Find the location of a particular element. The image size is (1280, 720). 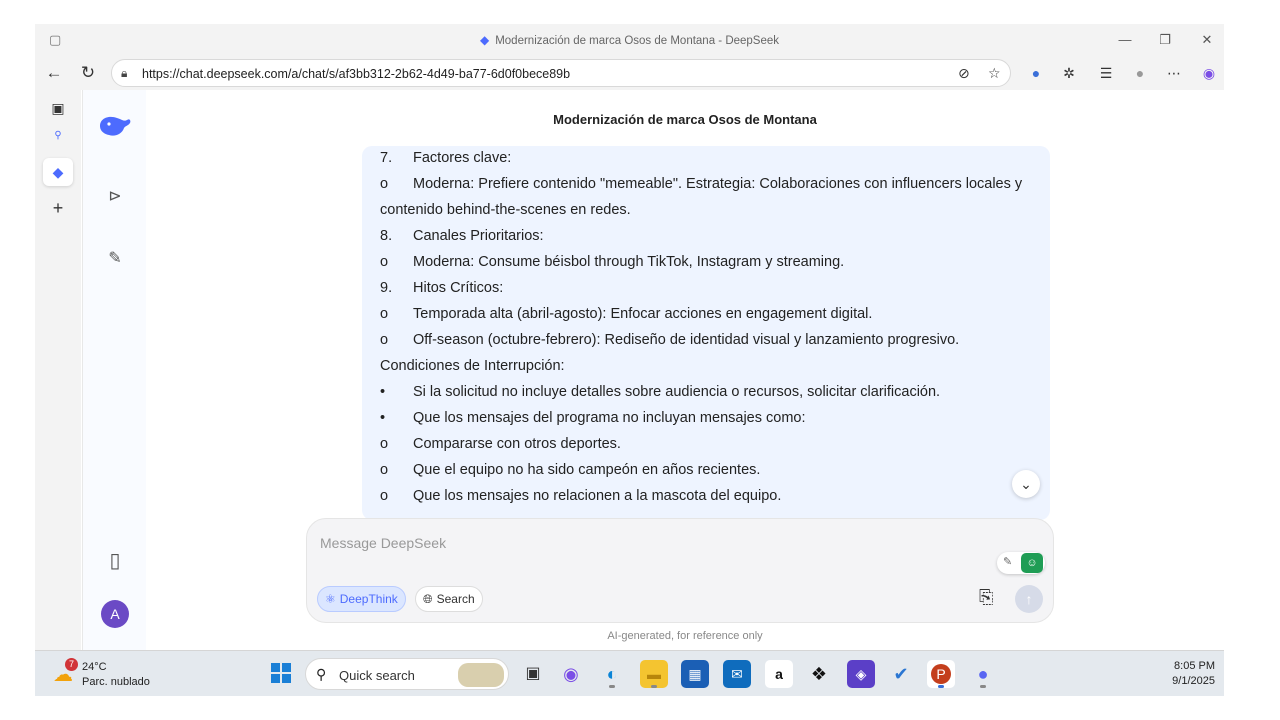

search-toggle: 🌐︎ Search is located at coordinates (449, 599).